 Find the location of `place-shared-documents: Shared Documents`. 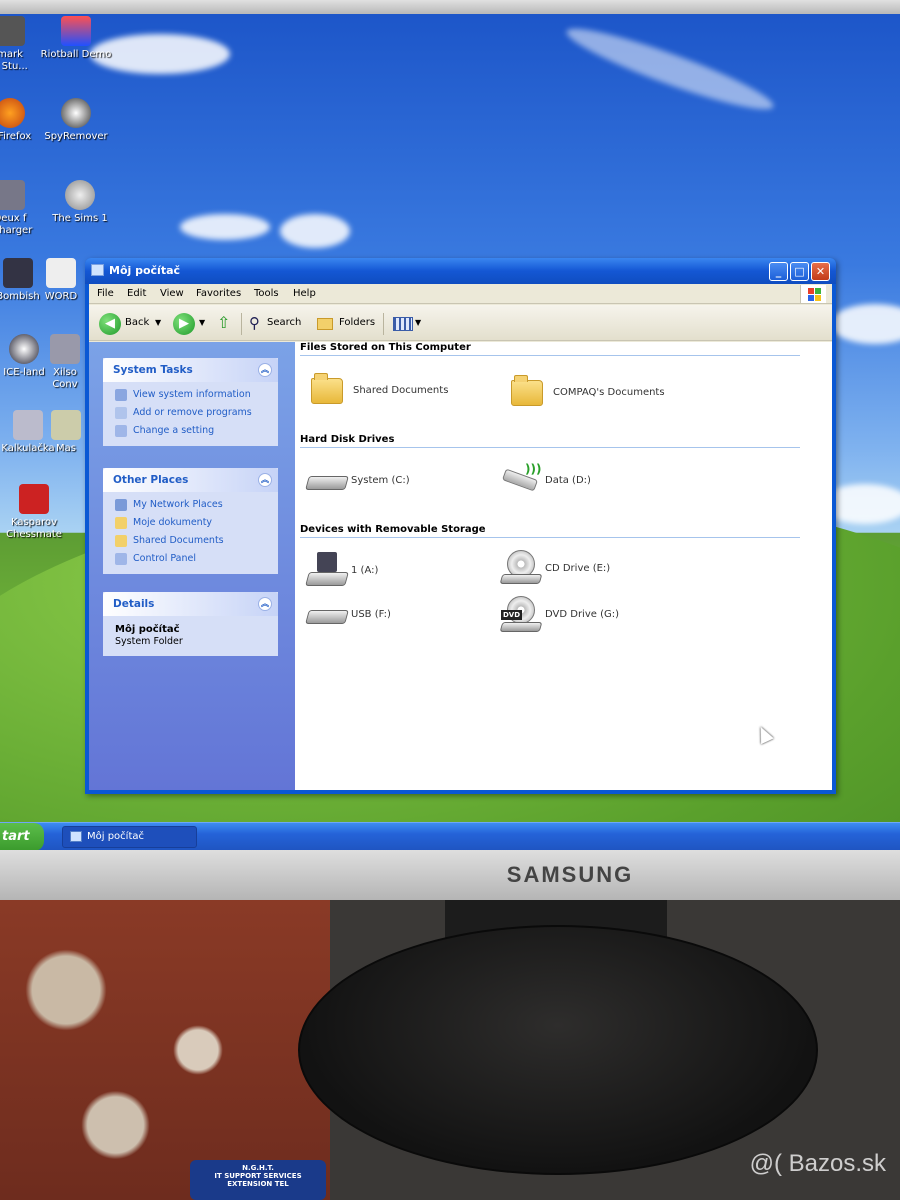

place-shared-documents: Shared Documents is located at coordinates (190, 541).